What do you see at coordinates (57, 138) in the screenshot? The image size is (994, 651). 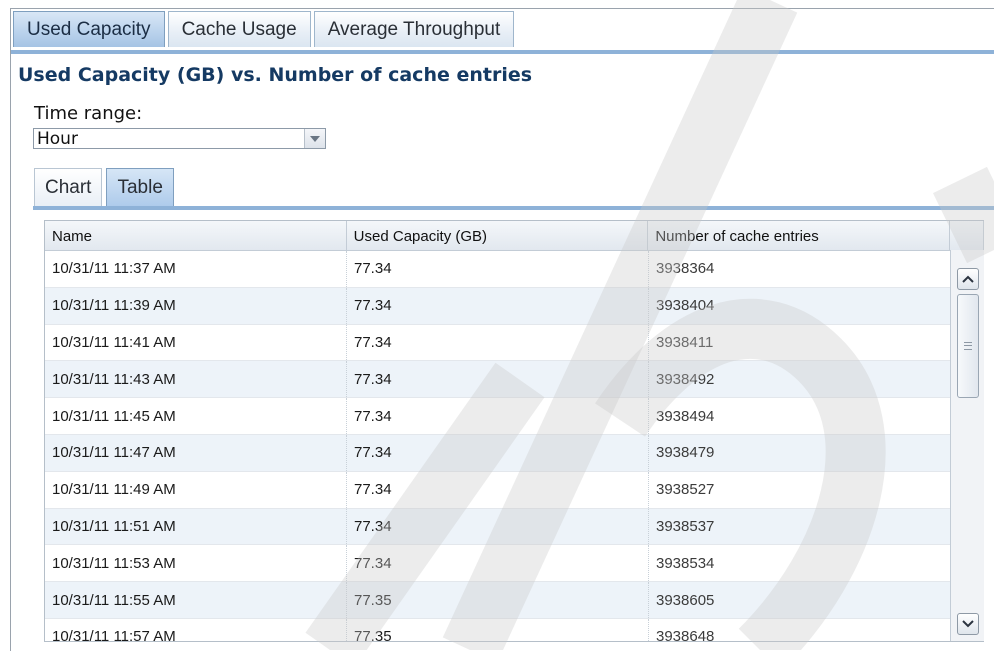 I see `time-range-value: Hour` at bounding box center [57, 138].